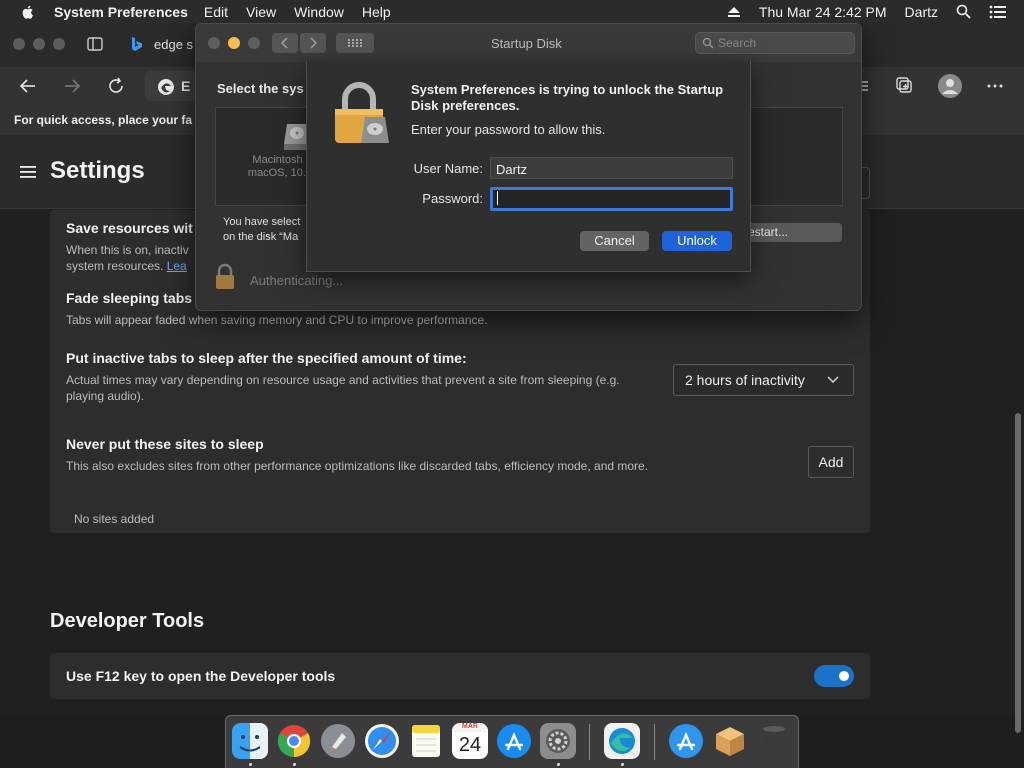  Describe the element at coordinates (234, 43) in the screenshot. I see `minimize-button` at that location.